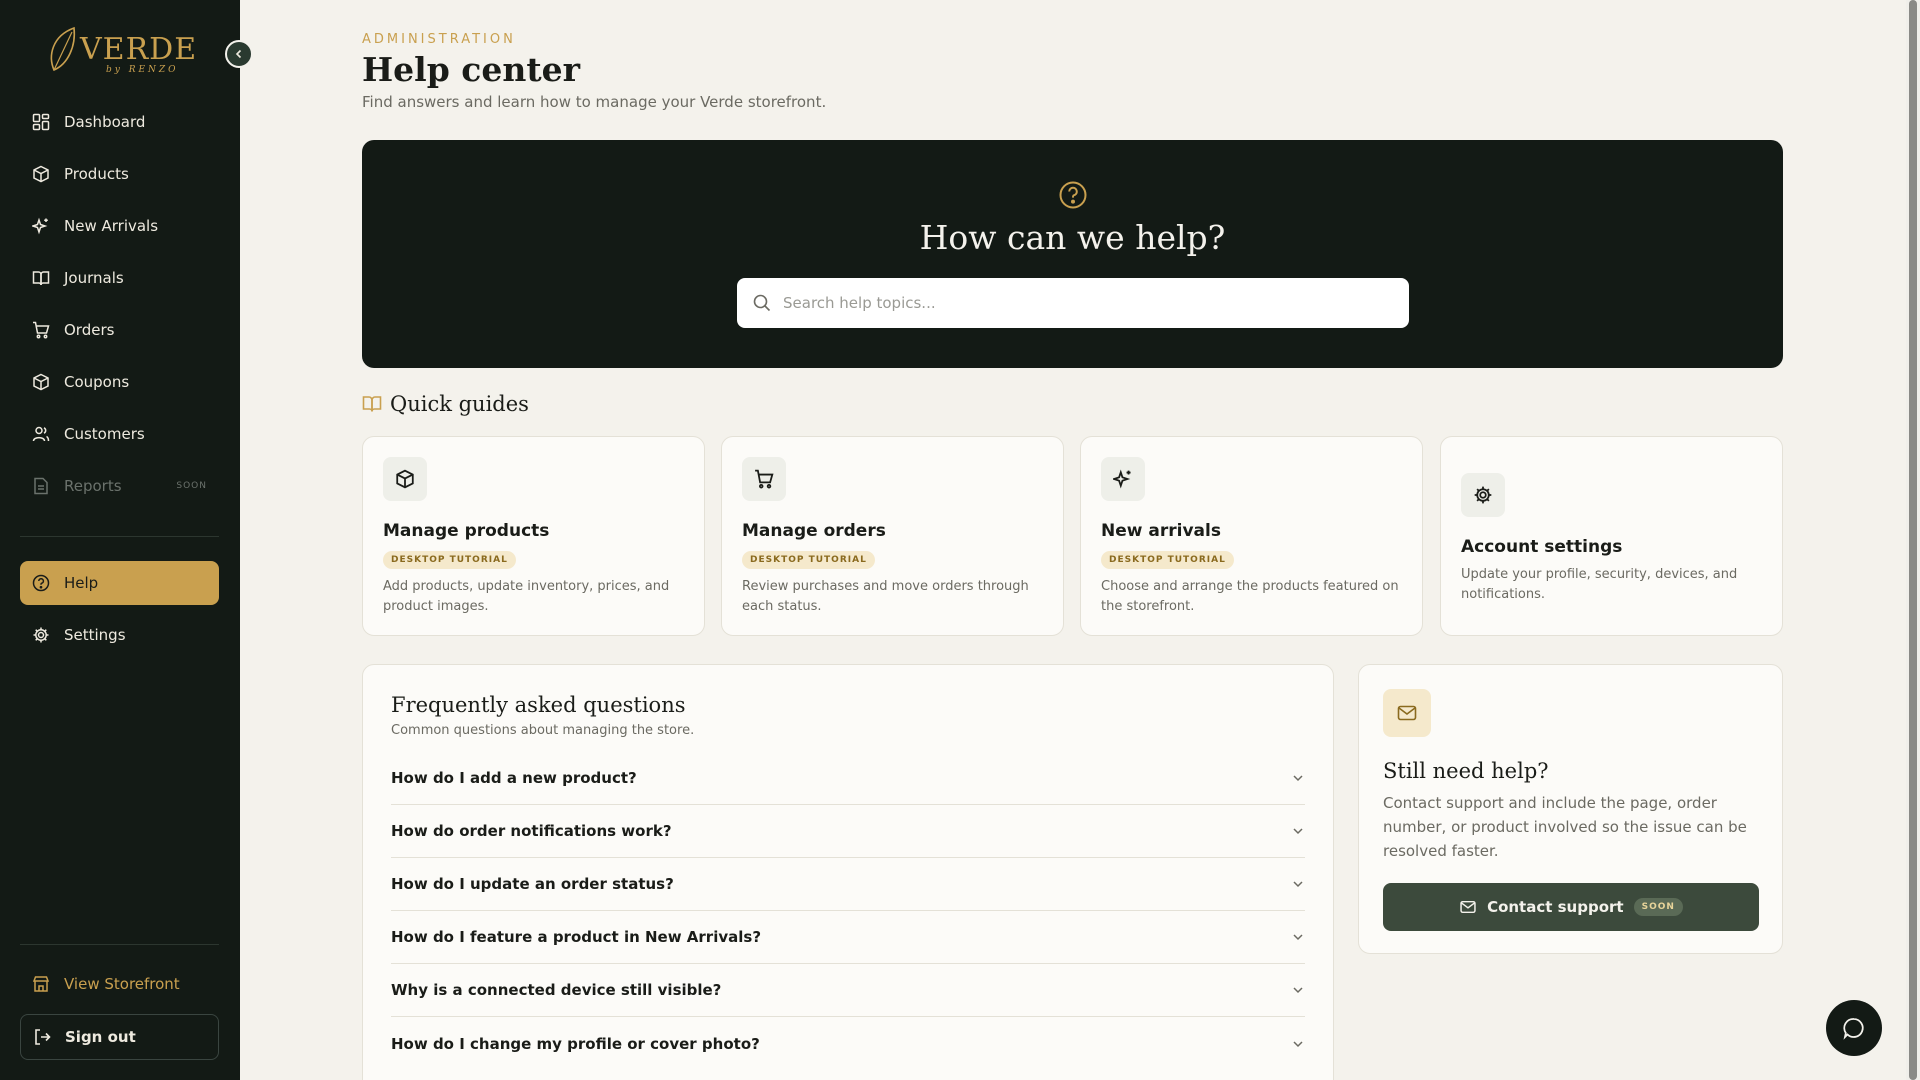 The width and height of the screenshot is (1920, 1080). What do you see at coordinates (41, 984) in the screenshot?
I see `store-icon` at bounding box center [41, 984].